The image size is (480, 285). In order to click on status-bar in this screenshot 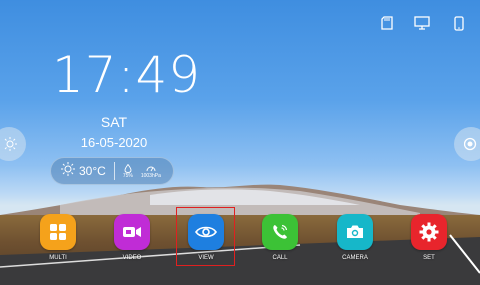, I will do `click(423, 23)`.